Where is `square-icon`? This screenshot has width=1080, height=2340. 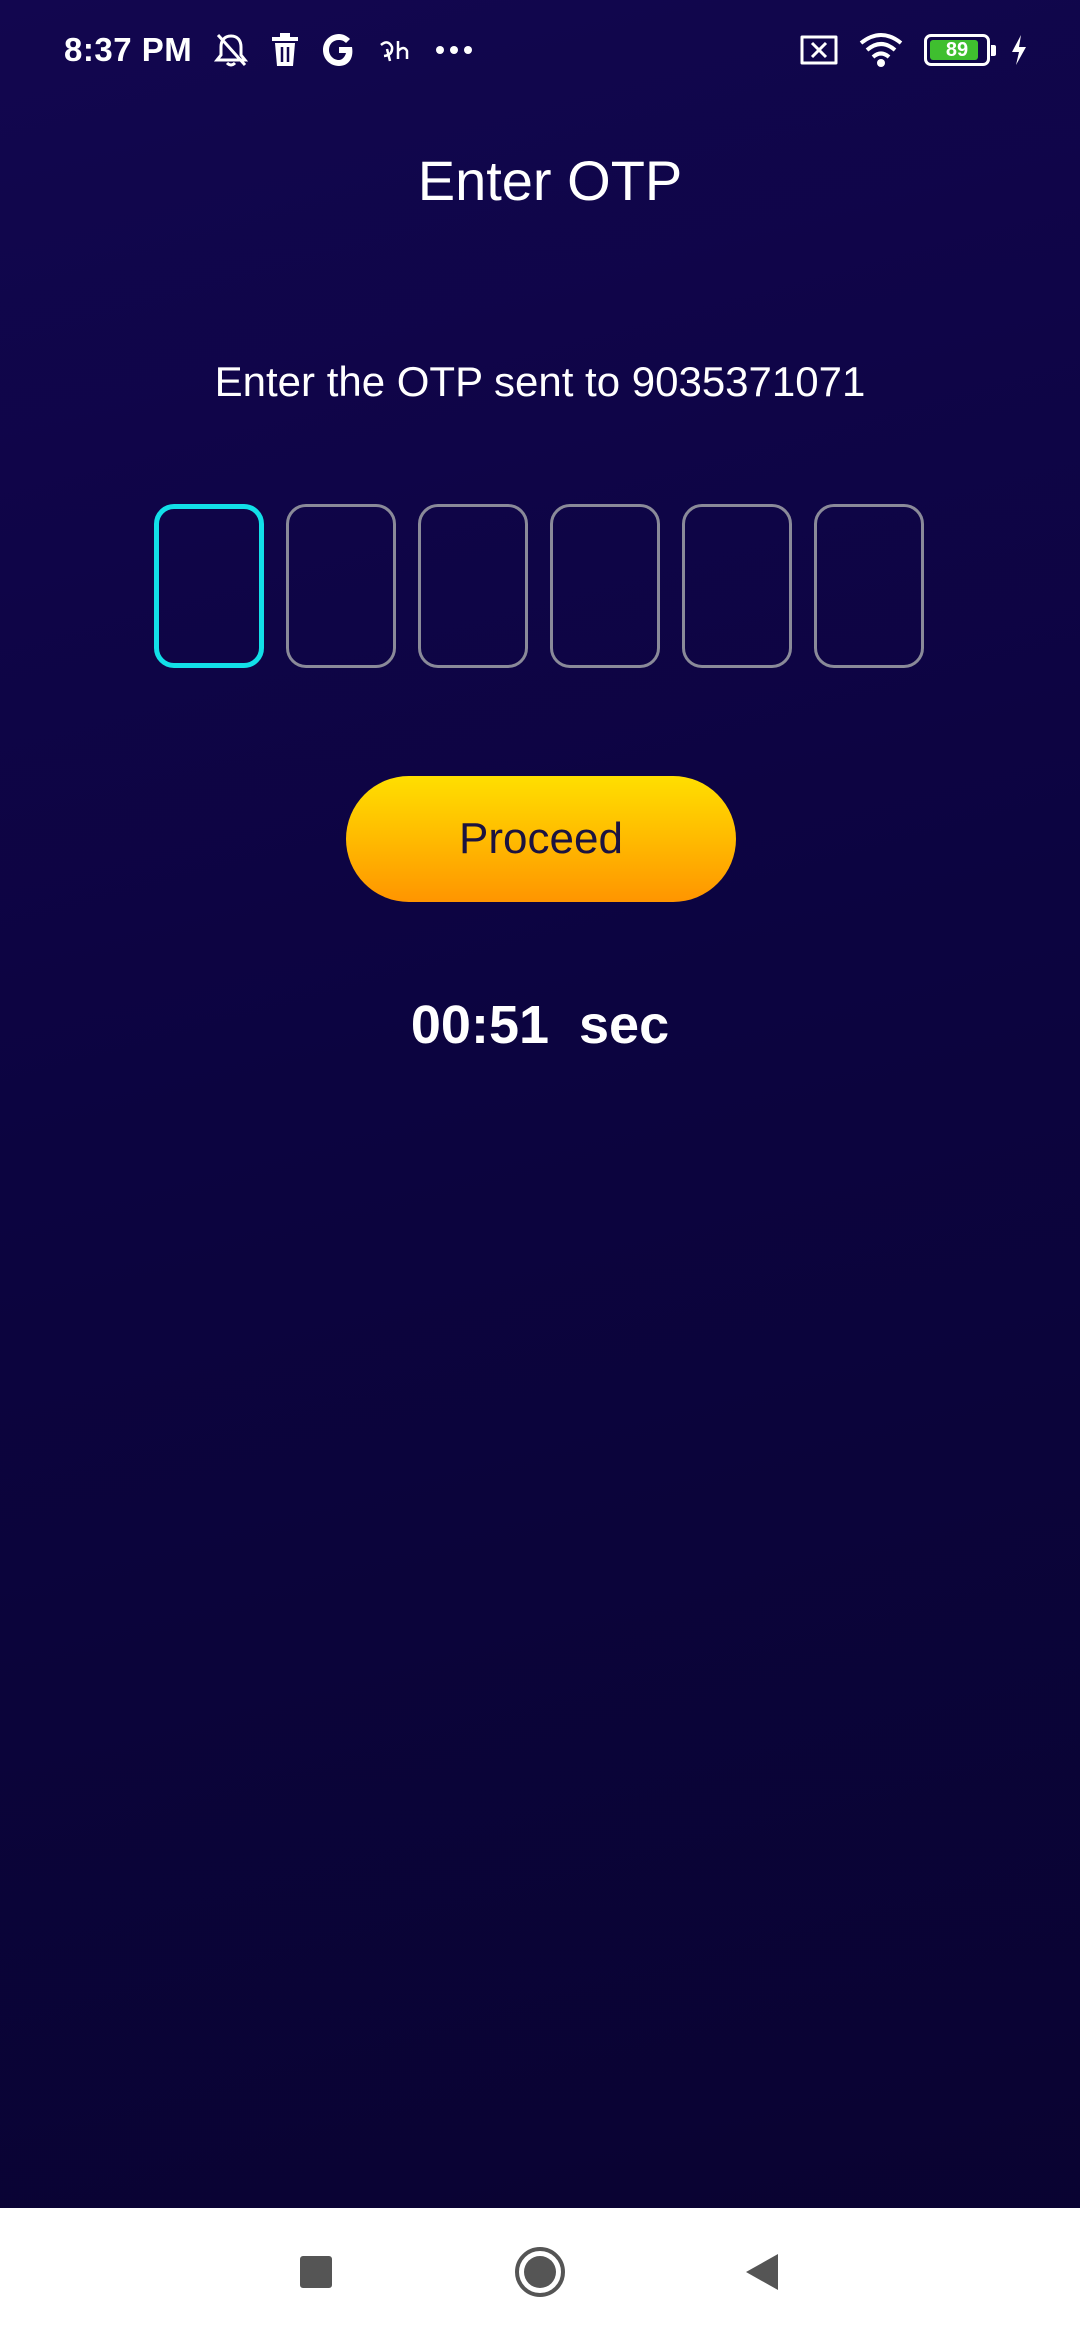 square-icon is located at coordinates (316, 2274).